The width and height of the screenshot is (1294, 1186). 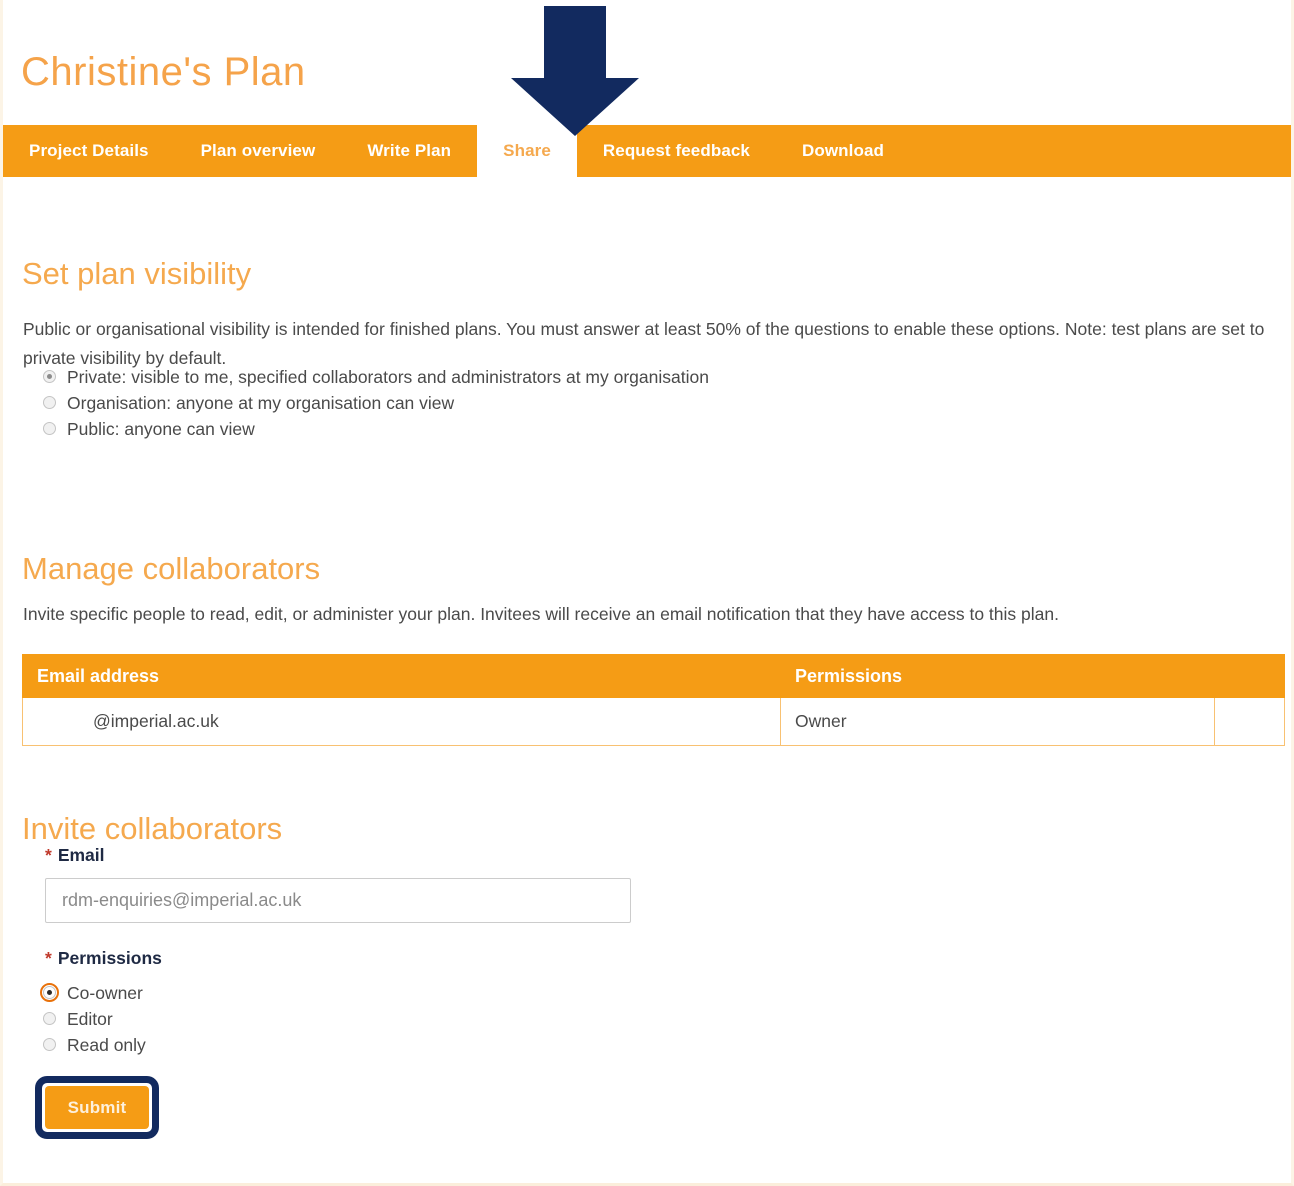 I want to click on radio-icon-private, so click(x=49, y=376).